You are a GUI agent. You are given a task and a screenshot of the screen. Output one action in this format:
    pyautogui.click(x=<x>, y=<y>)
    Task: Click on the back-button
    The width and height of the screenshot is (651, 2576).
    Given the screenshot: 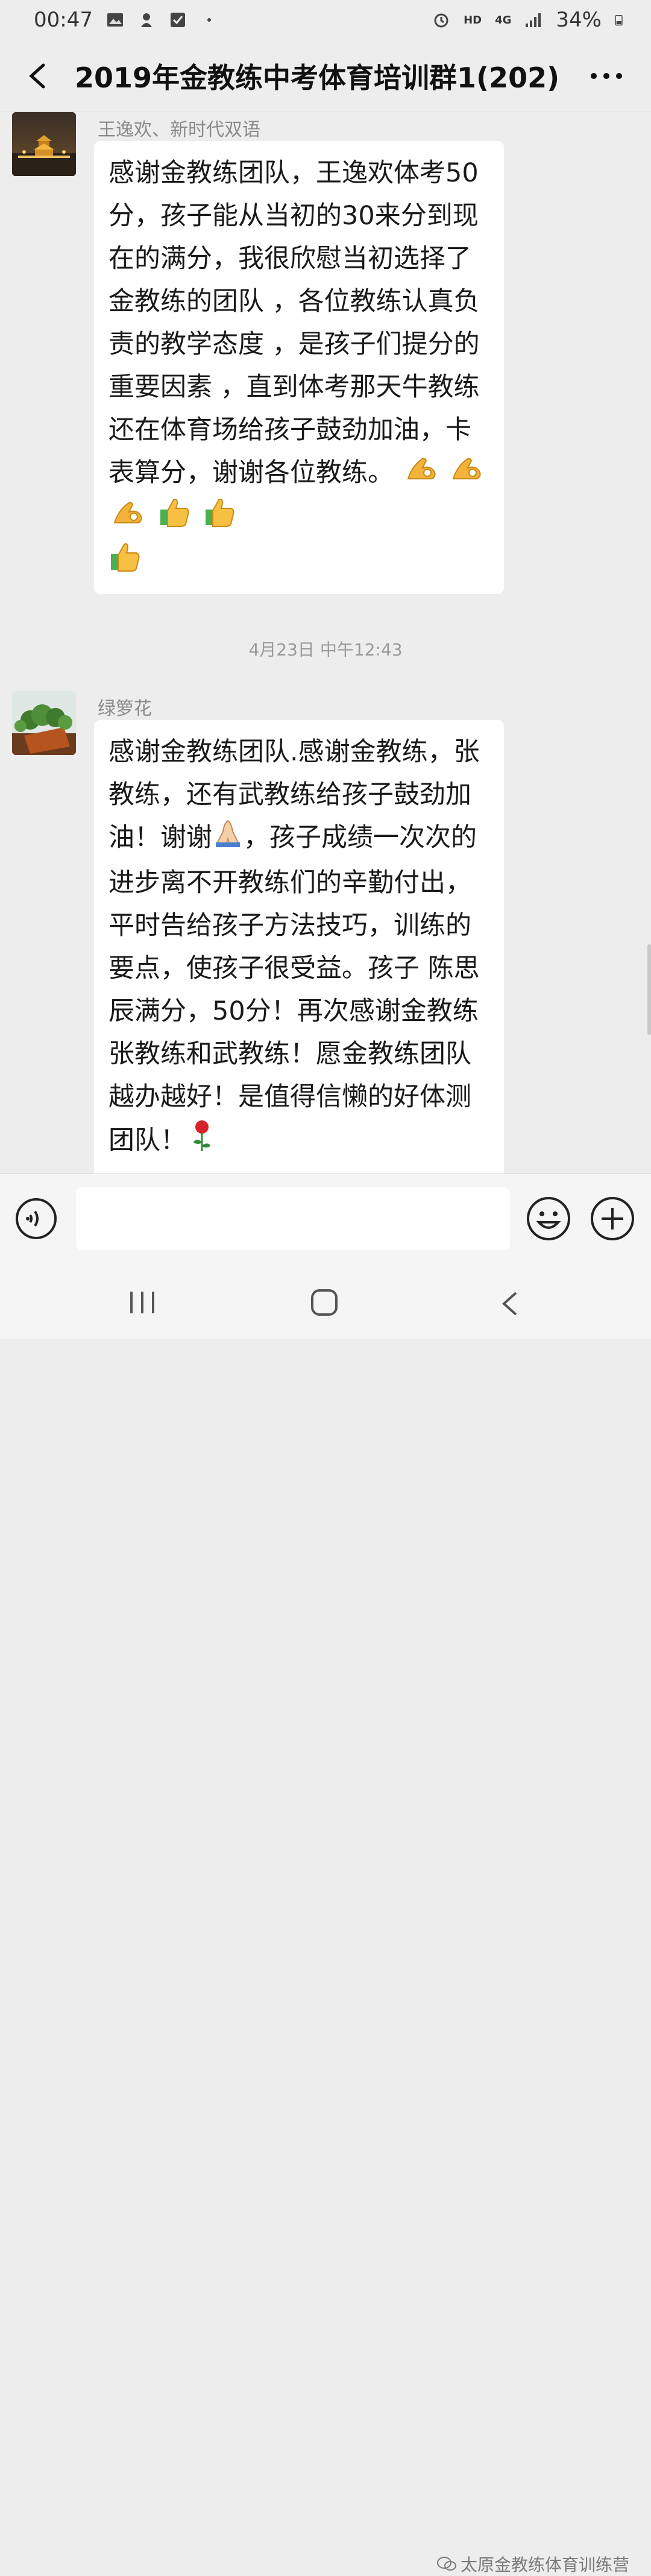 What is the action you would take?
    pyautogui.click(x=37, y=76)
    